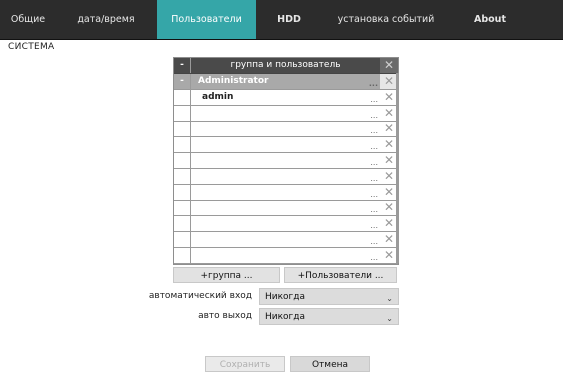  What do you see at coordinates (218, 96) in the screenshot?
I see `row-name-text: admin` at bounding box center [218, 96].